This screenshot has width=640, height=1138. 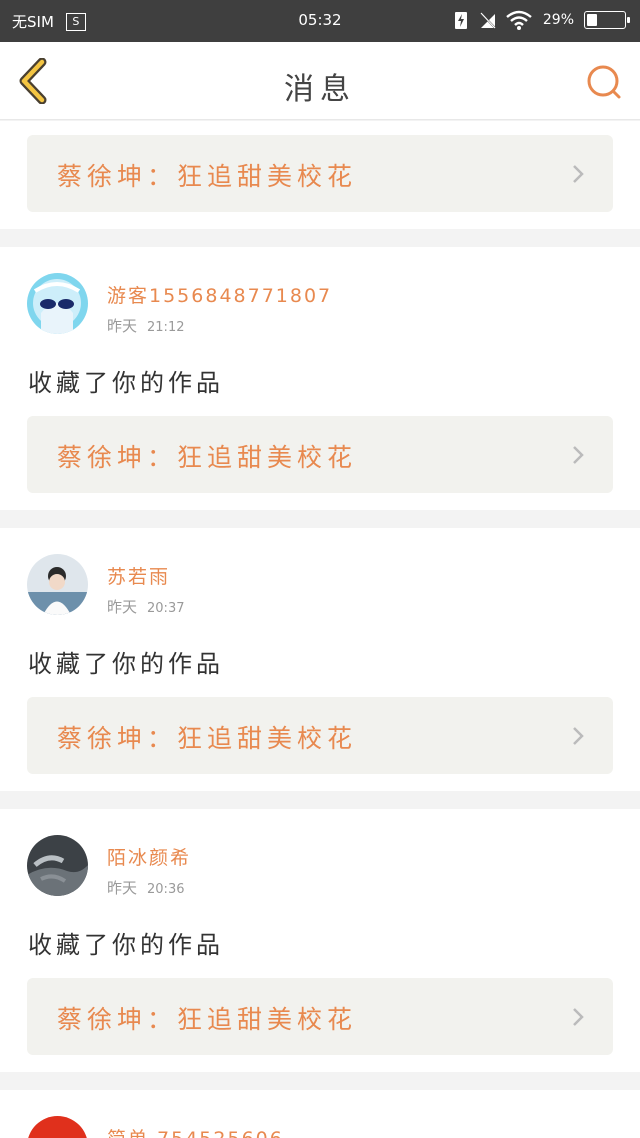 What do you see at coordinates (488, 20) in the screenshot?
I see `no-signal-icon` at bounding box center [488, 20].